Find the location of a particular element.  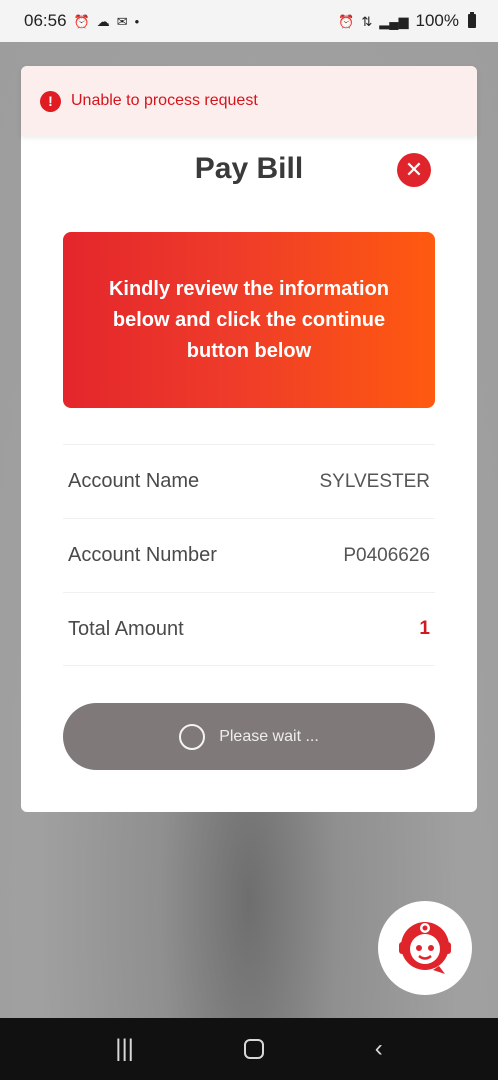

message-icon: ✉ is located at coordinates (122, 21).